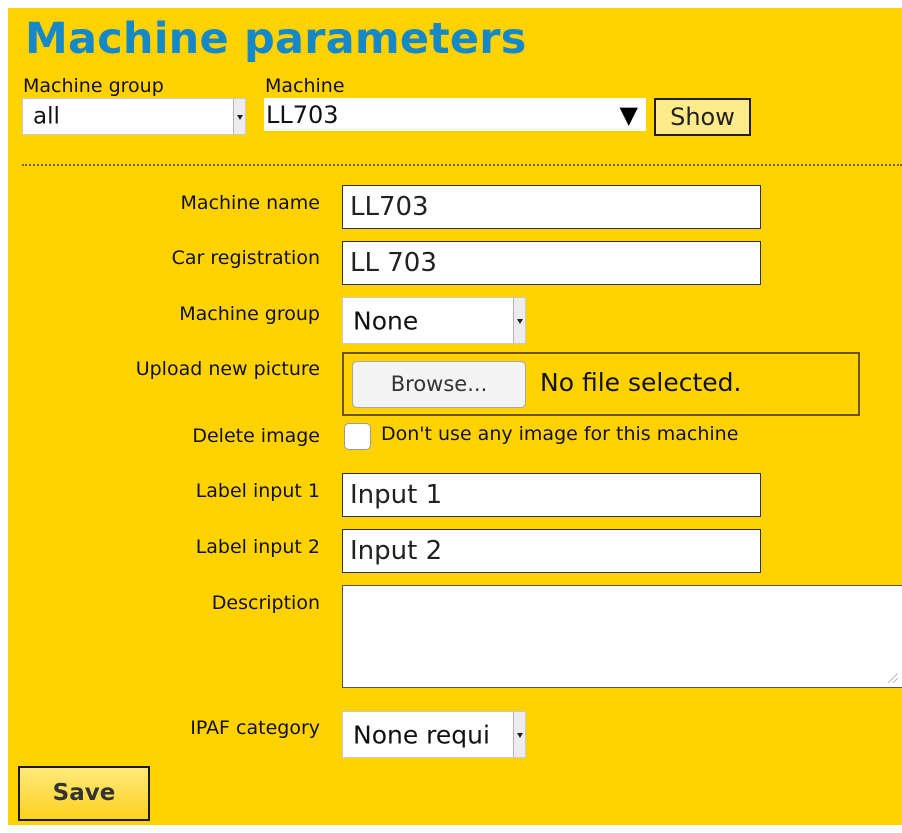  I want to click on triangle-down-icon: ▼, so click(628, 114).